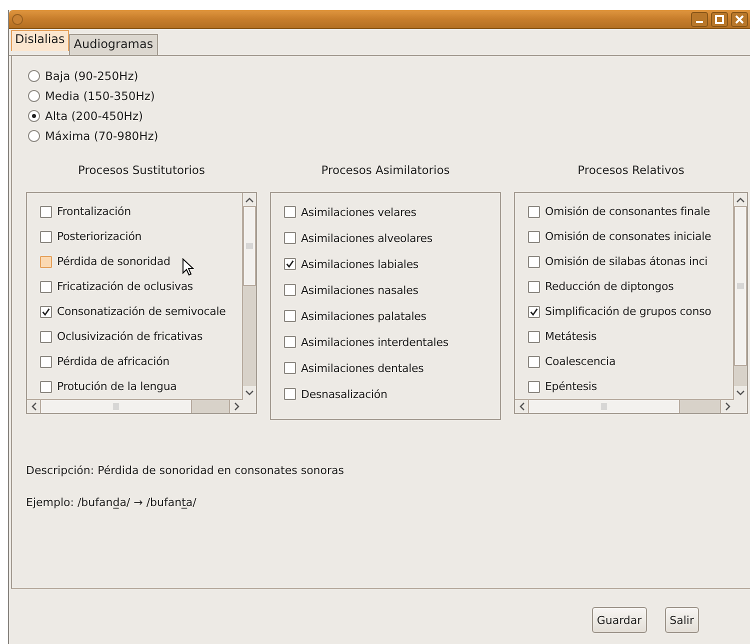 This screenshot has height=644, width=750. Describe the element at coordinates (113, 44) in the screenshot. I see `tab: Audiogramas` at that location.